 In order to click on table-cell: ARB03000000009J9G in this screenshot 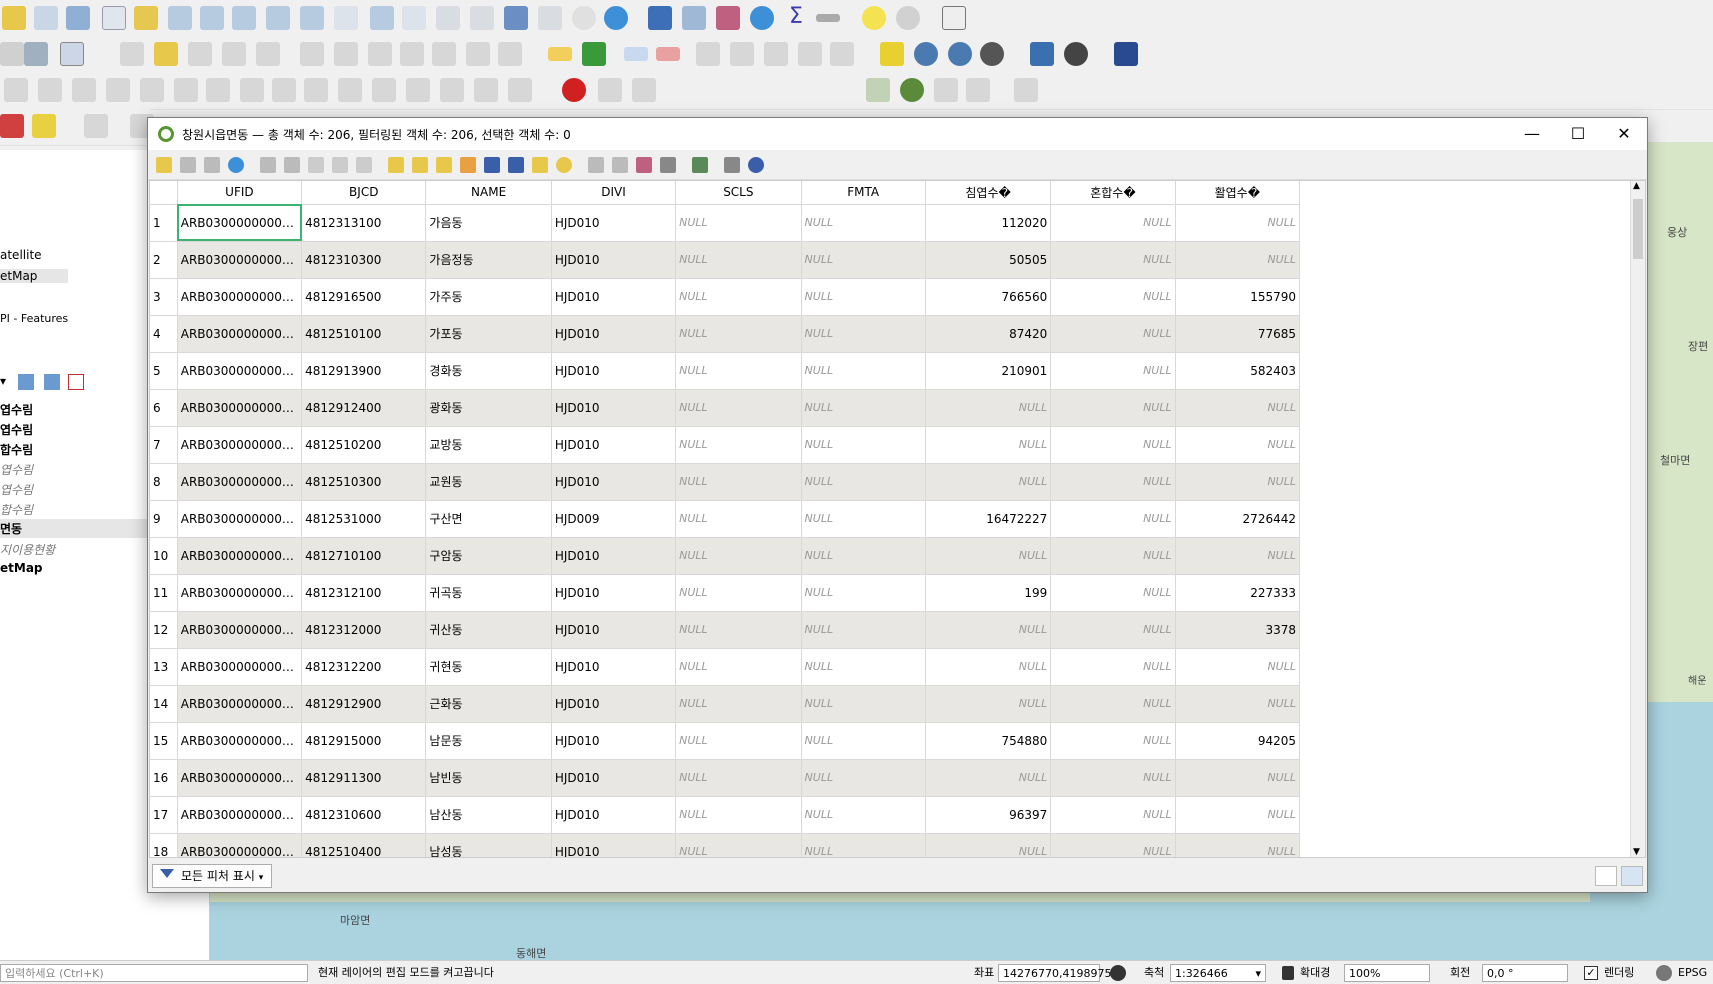, I will do `click(240, 741)`.